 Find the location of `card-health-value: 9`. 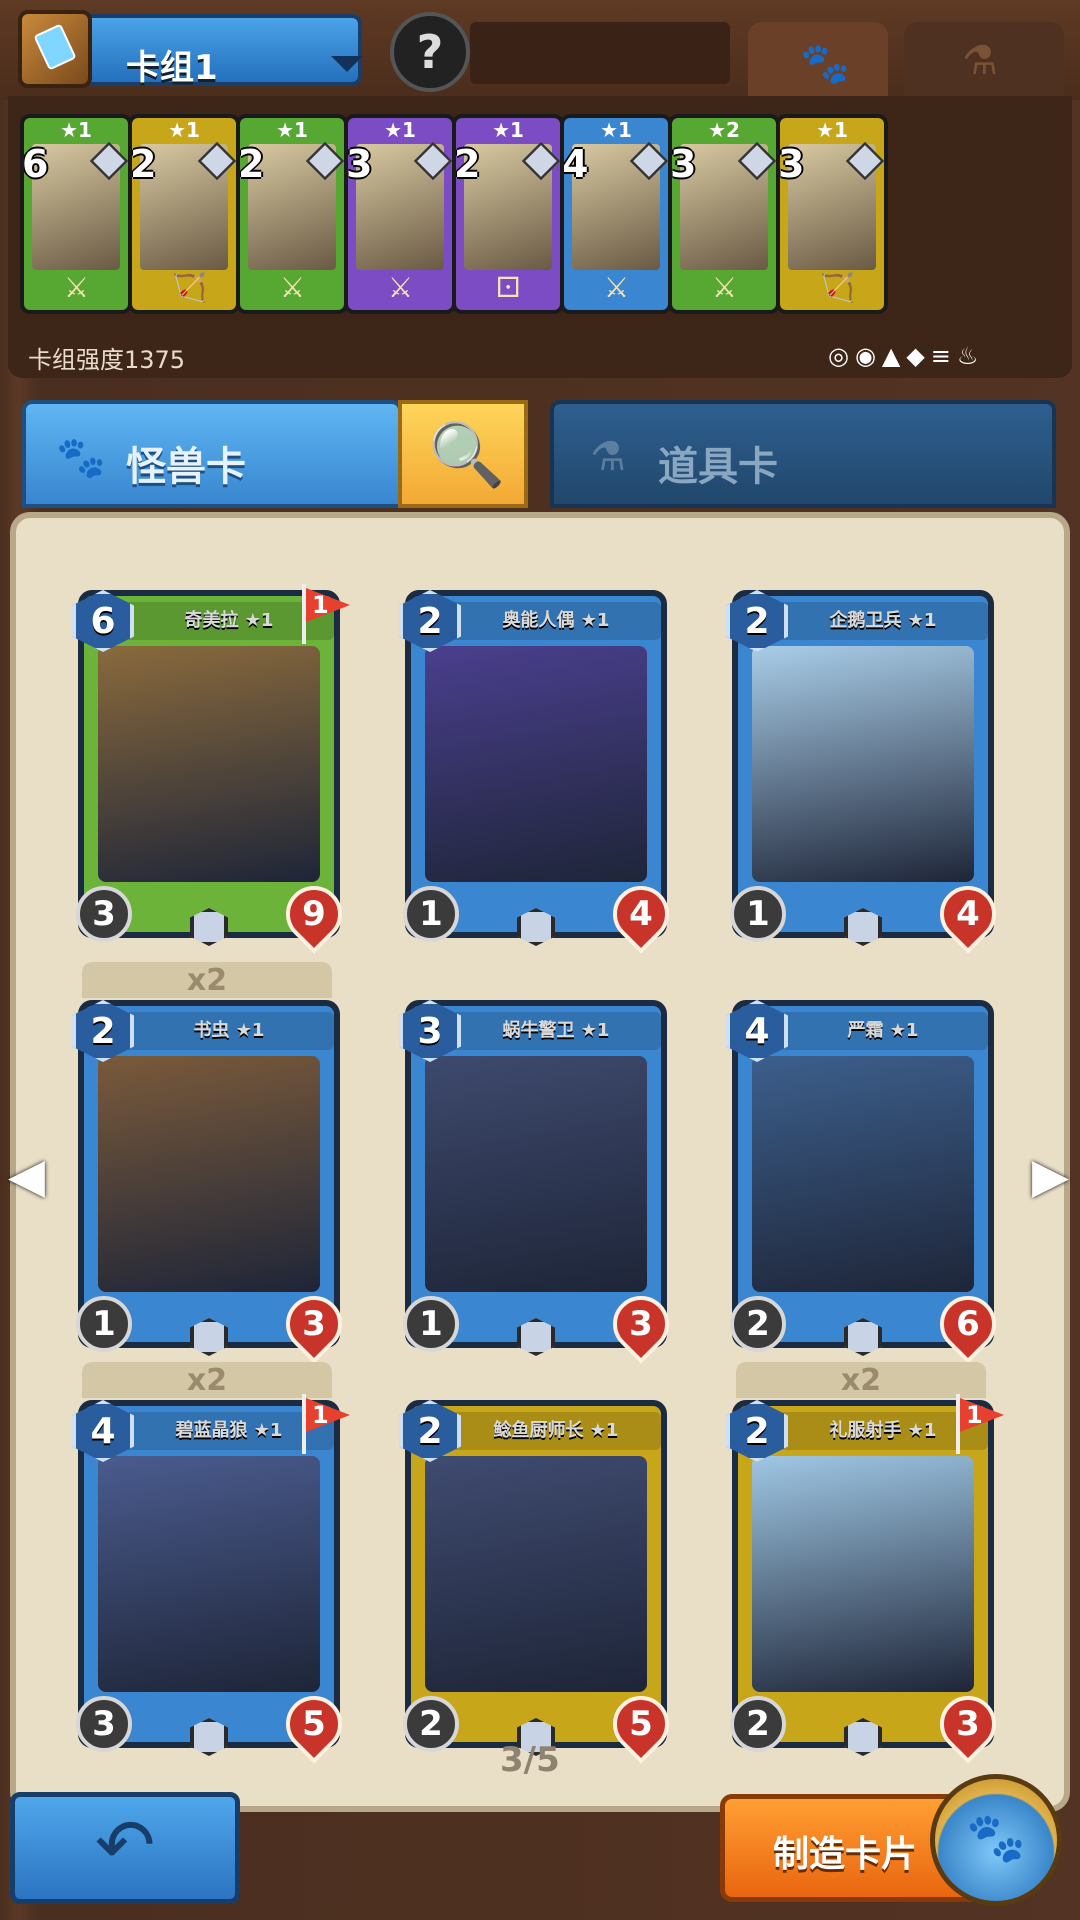

card-health-value: 9 is located at coordinates (314, 914).